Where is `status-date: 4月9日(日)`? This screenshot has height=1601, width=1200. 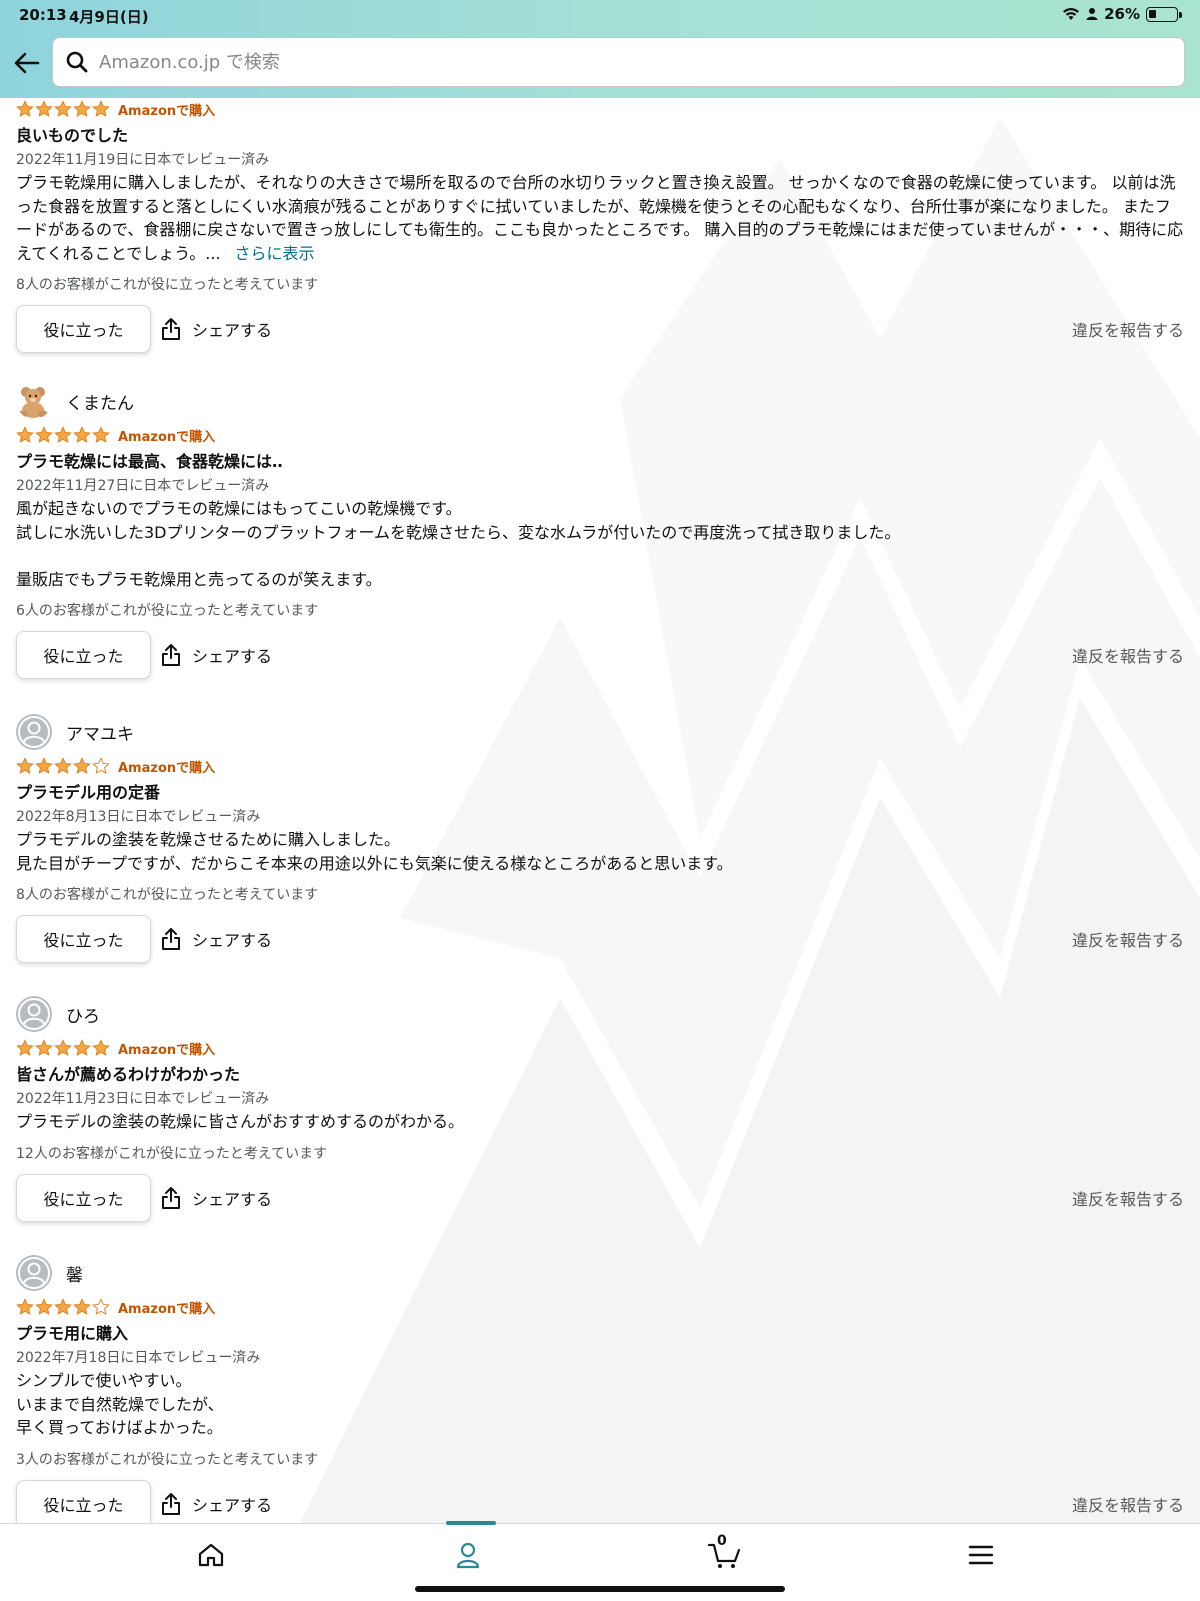
status-date: 4月9日(日) is located at coordinates (109, 17).